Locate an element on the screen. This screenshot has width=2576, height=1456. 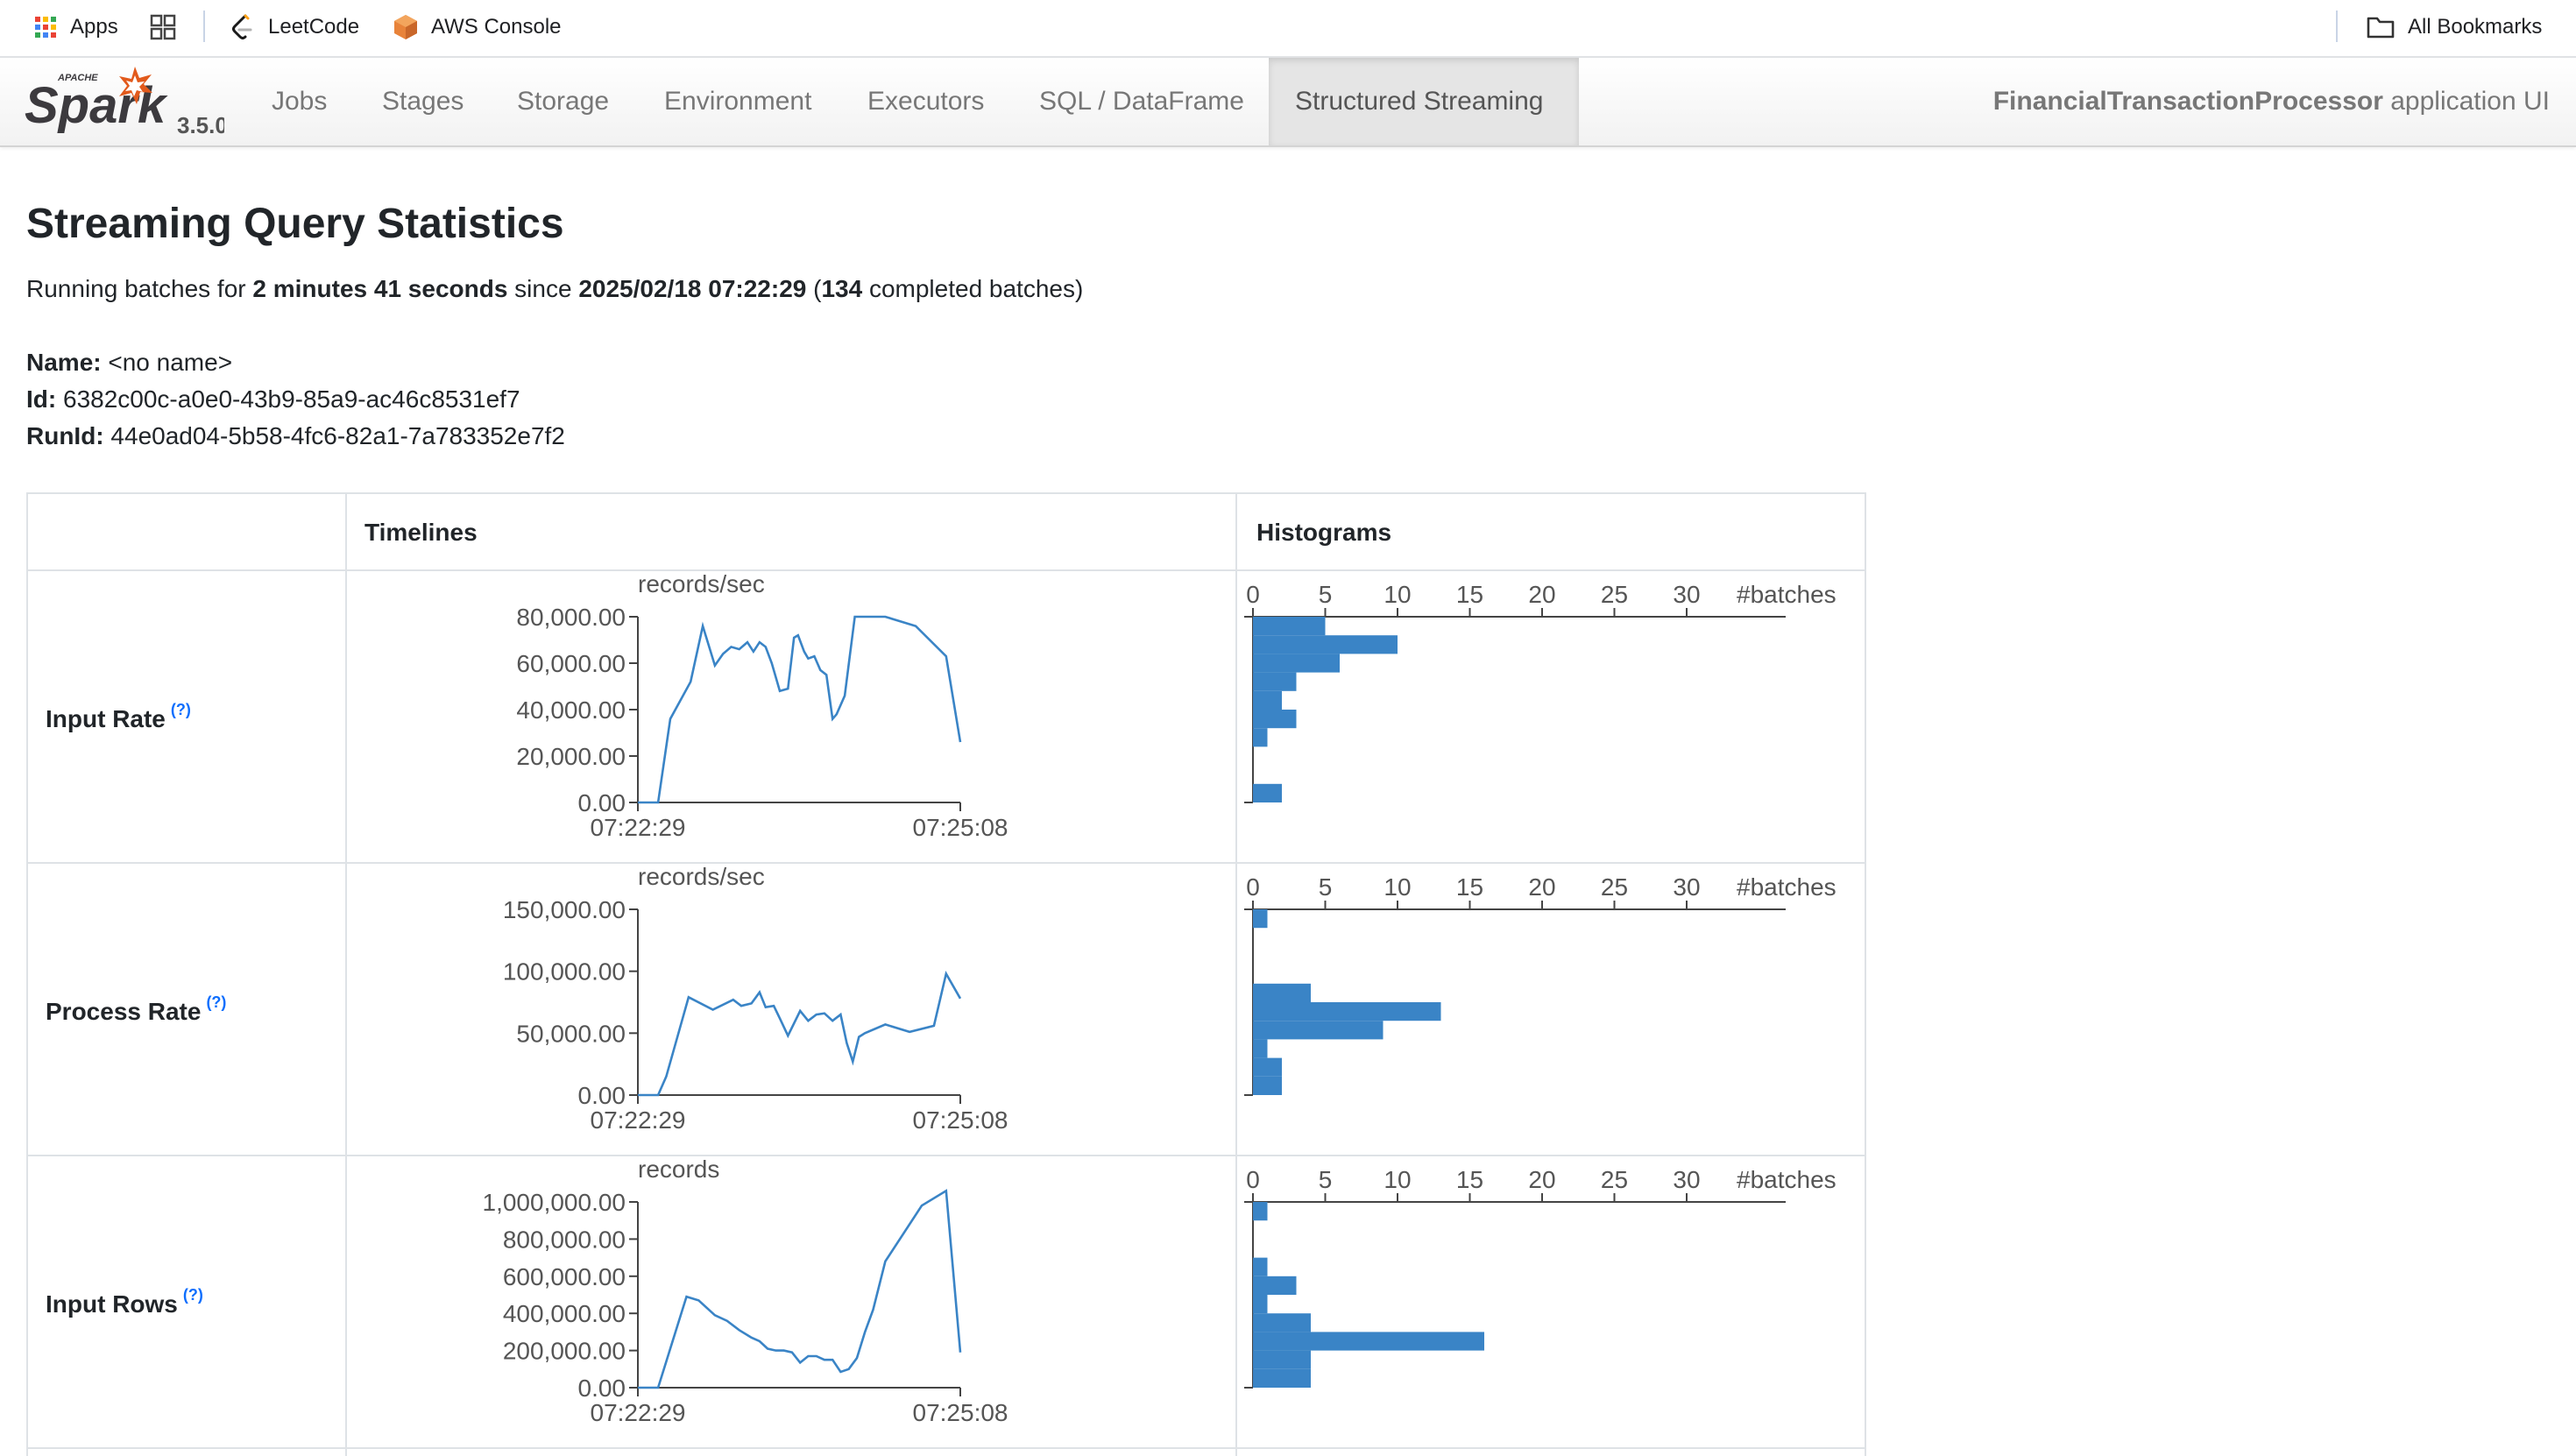
tab-structured-streaming: Structured Streaming is located at coordinates (1424, 101).